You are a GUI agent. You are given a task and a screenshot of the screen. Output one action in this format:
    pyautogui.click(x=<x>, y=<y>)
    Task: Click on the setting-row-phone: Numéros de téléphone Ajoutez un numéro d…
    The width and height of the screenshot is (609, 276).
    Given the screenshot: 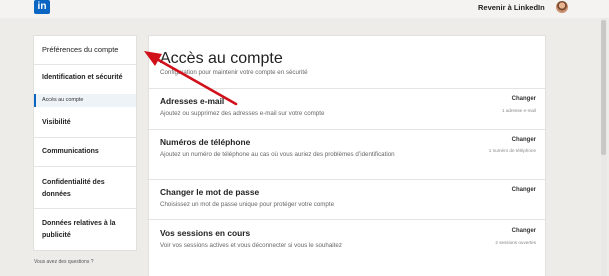 What is the action you would take?
    pyautogui.click(x=347, y=154)
    